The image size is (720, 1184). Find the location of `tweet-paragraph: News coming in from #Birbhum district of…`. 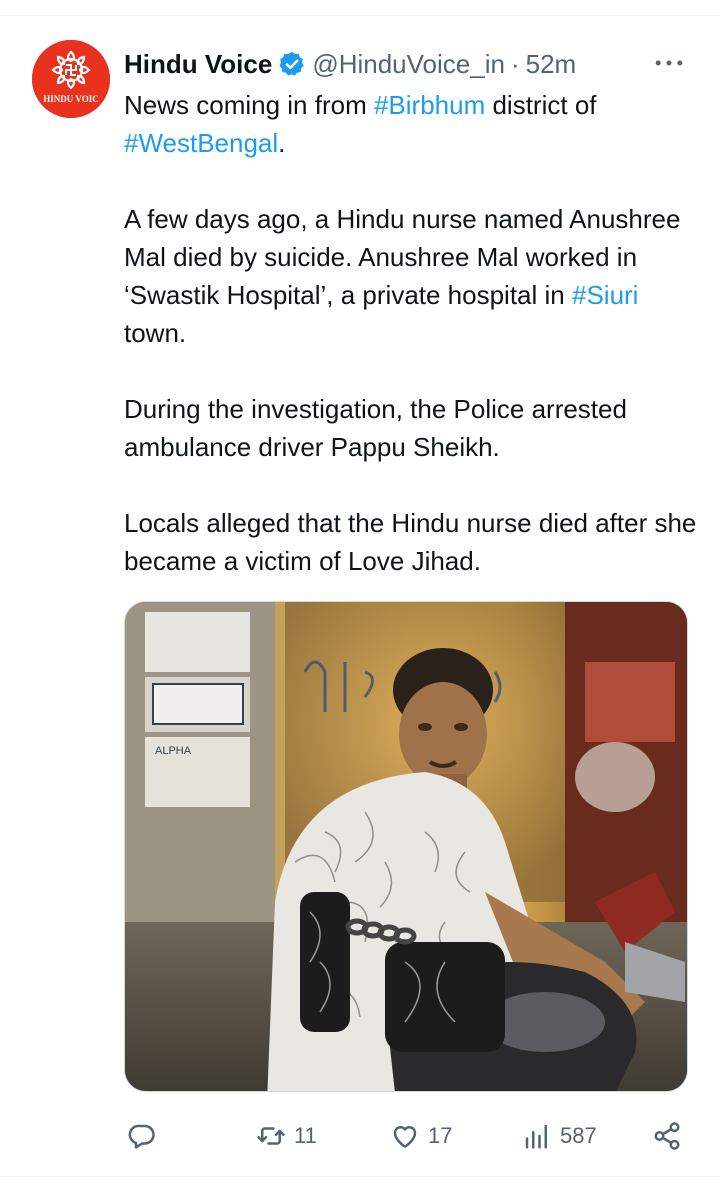

tweet-paragraph: News coming in from #Birbhum district of… is located at coordinates (414, 124).